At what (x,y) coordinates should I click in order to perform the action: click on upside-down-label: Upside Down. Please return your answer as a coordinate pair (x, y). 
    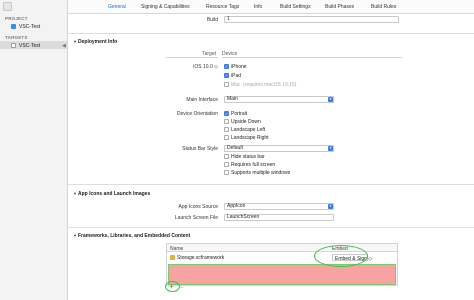
    Looking at the image, I should click on (246, 122).